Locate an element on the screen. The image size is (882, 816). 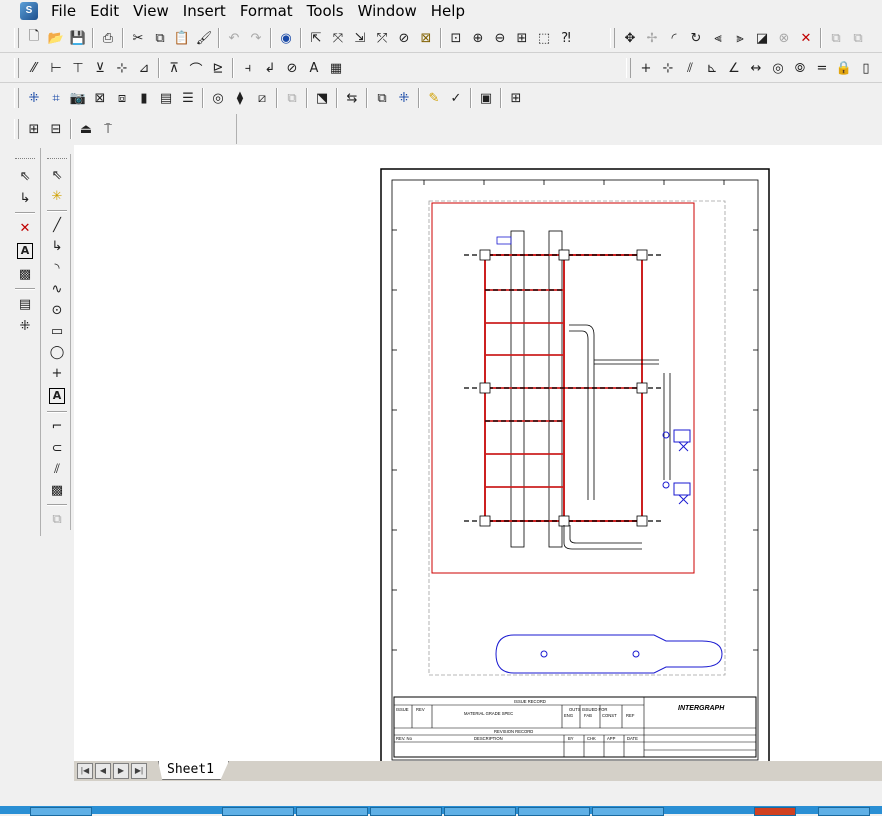
sheet-setup-icon: ⊞ is located at coordinates (34, 129).